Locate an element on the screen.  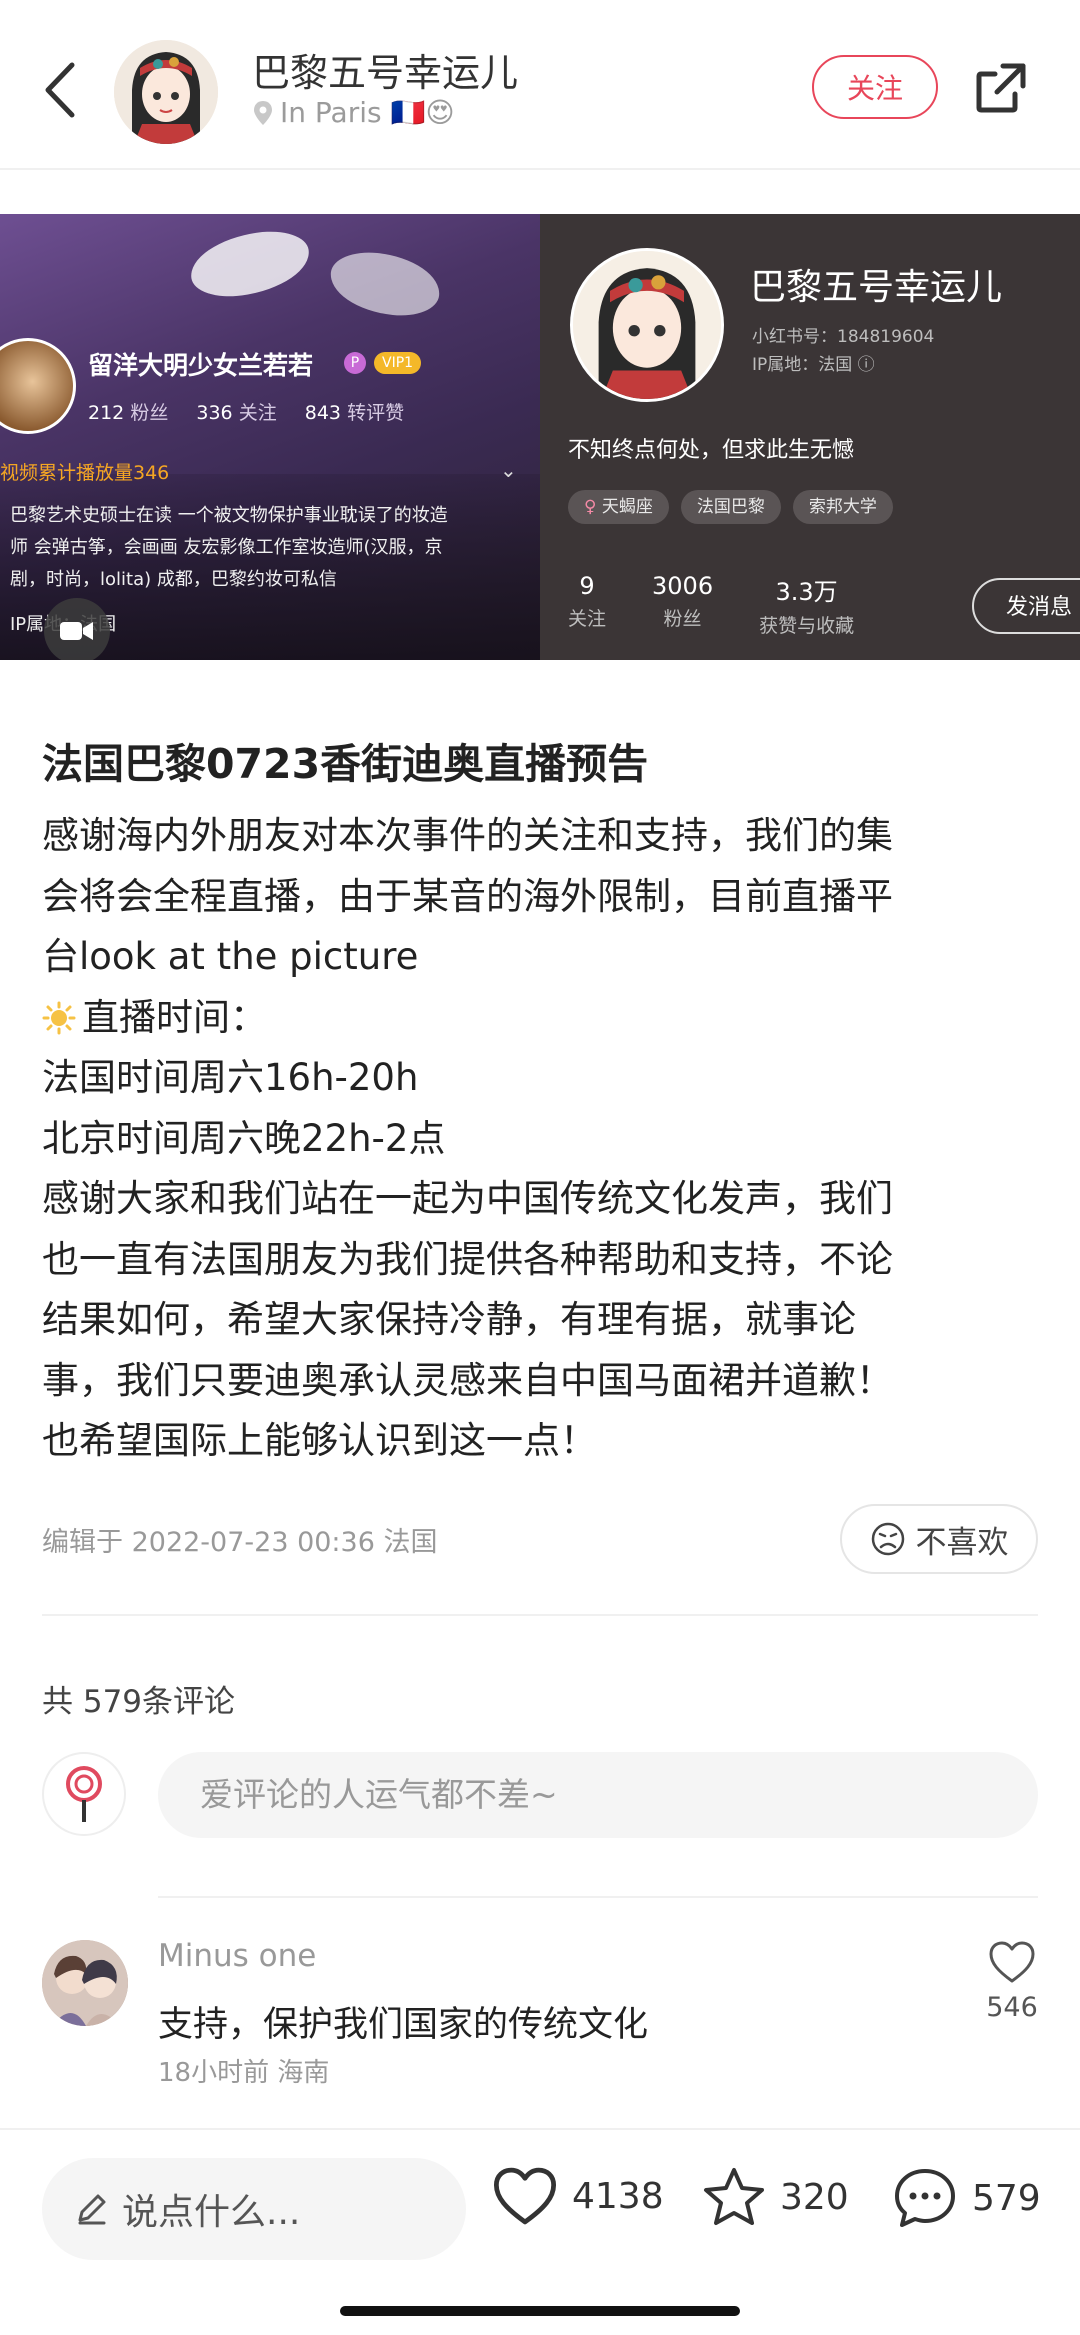
author-name: 巴黎五号幸运儿 is located at coordinates (385, 69).